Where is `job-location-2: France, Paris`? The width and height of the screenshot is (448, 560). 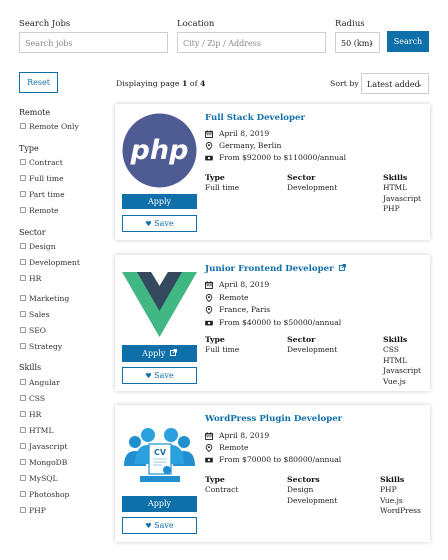 job-location-2: France, Paris is located at coordinates (237, 309).